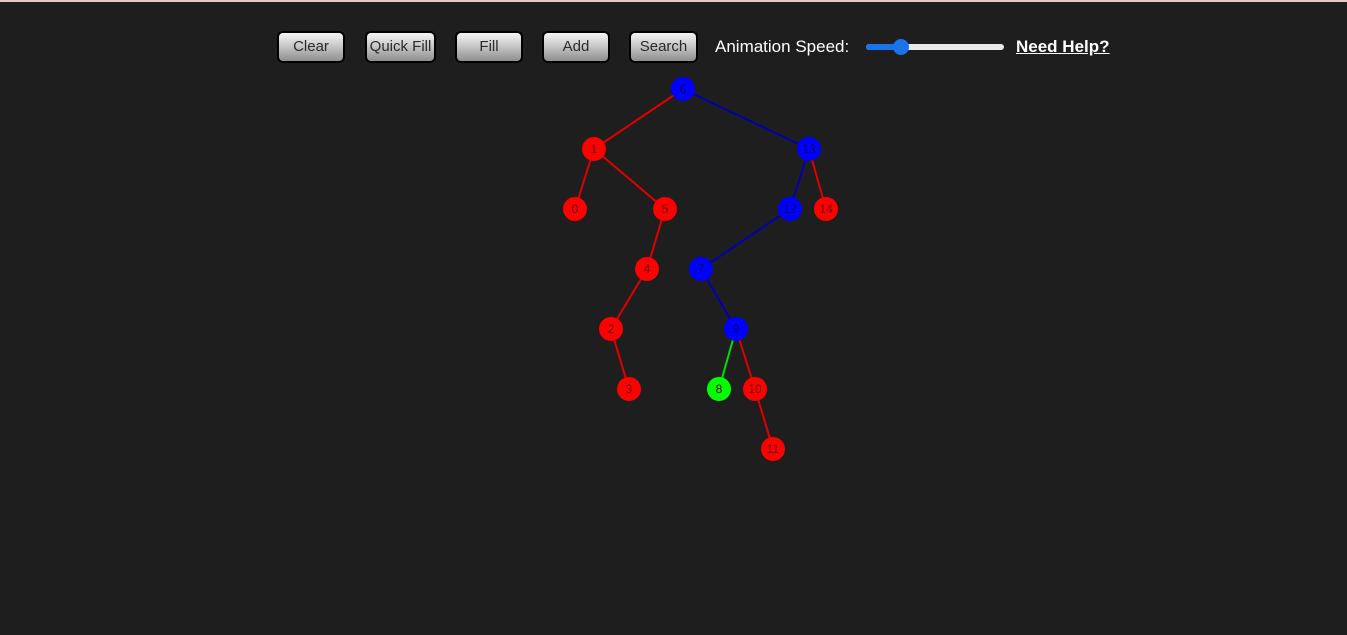 This screenshot has height=635, width=1347. I want to click on tree-node-10: 10, so click(755, 389).